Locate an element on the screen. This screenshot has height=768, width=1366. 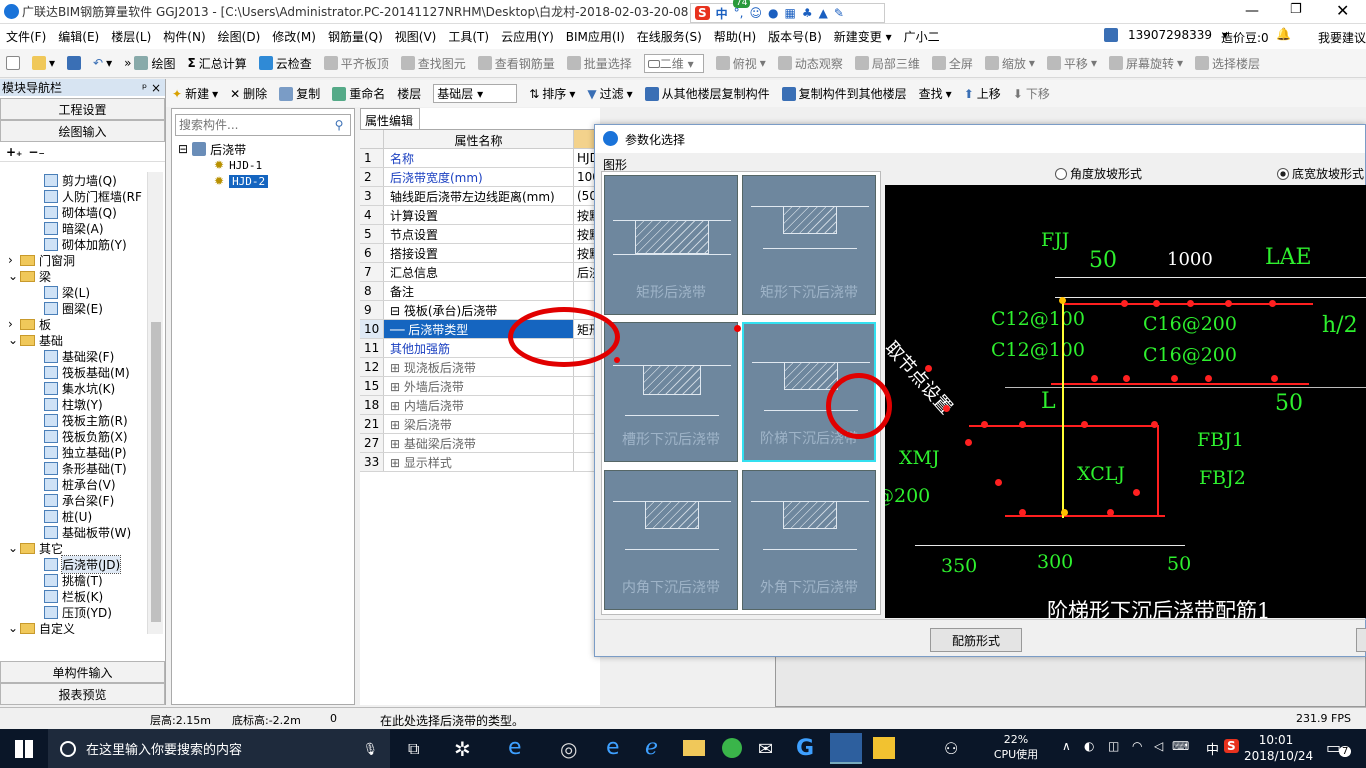
ime-toolbar: S 中 °, ☺ ● ▦ ♣ ▲ ✎ is located at coordinates (787, 13).